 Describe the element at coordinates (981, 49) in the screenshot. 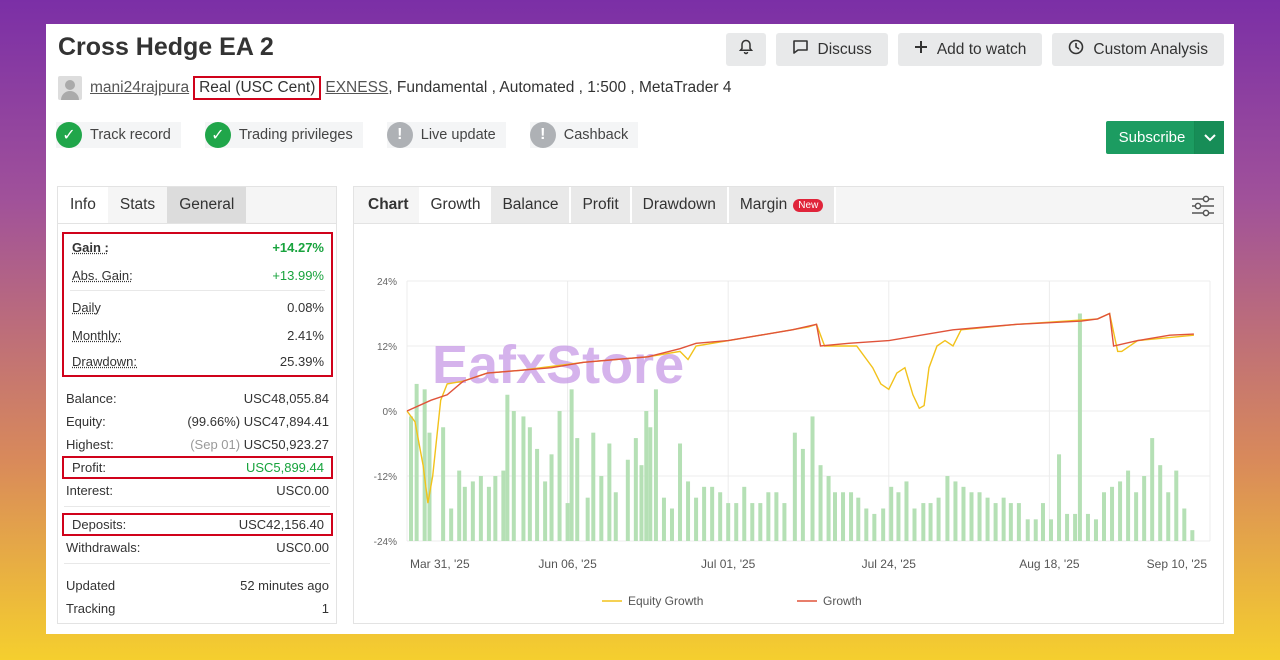

I see `add-to-watch-label: Add to watch` at that location.